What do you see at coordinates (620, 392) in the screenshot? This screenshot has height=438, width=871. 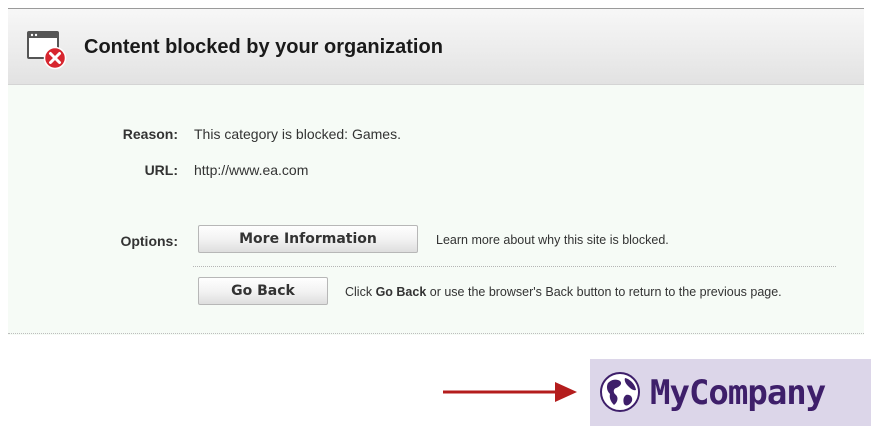 I see `globe-icon` at bounding box center [620, 392].